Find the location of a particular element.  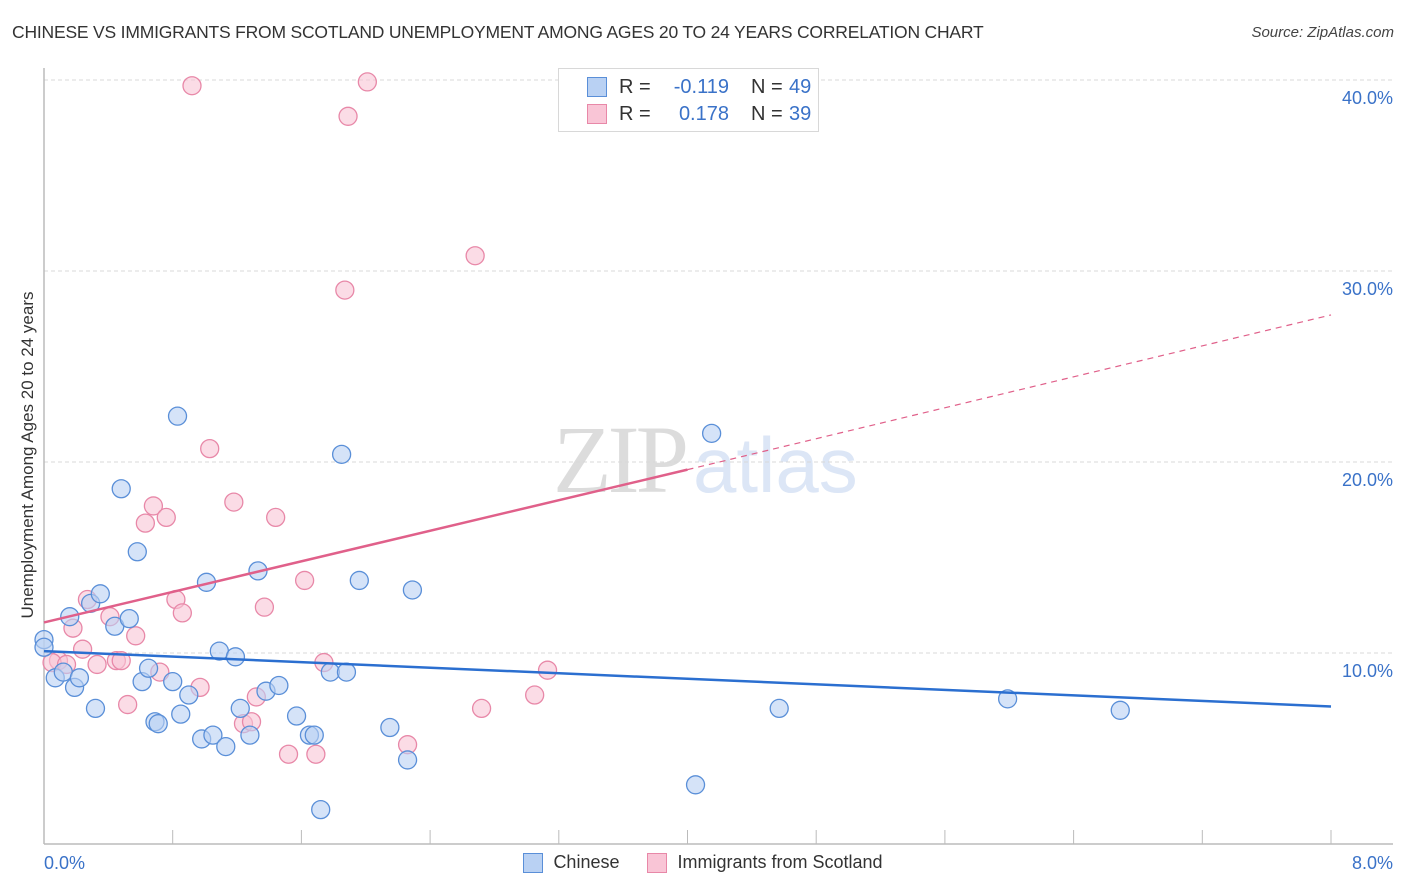

legend-row-chinese: R = -0.119 N = 49 is located at coordinates (699, 87).